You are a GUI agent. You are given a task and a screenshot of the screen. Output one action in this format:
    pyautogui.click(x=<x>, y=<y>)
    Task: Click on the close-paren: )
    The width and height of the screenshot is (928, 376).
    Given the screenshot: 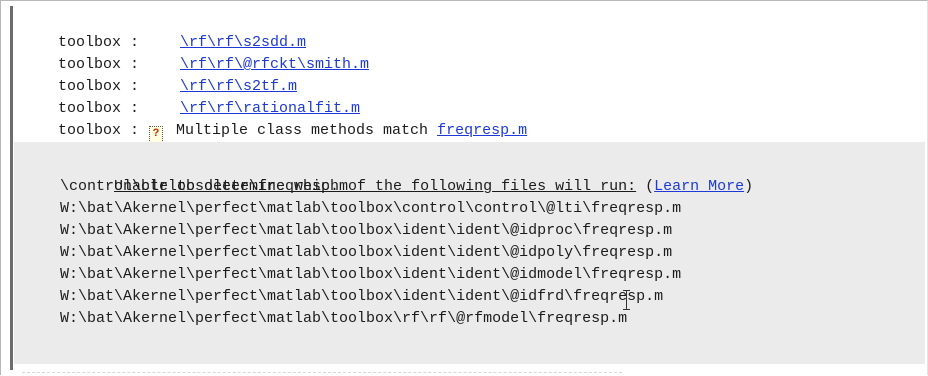 What is the action you would take?
    pyautogui.click(x=749, y=186)
    